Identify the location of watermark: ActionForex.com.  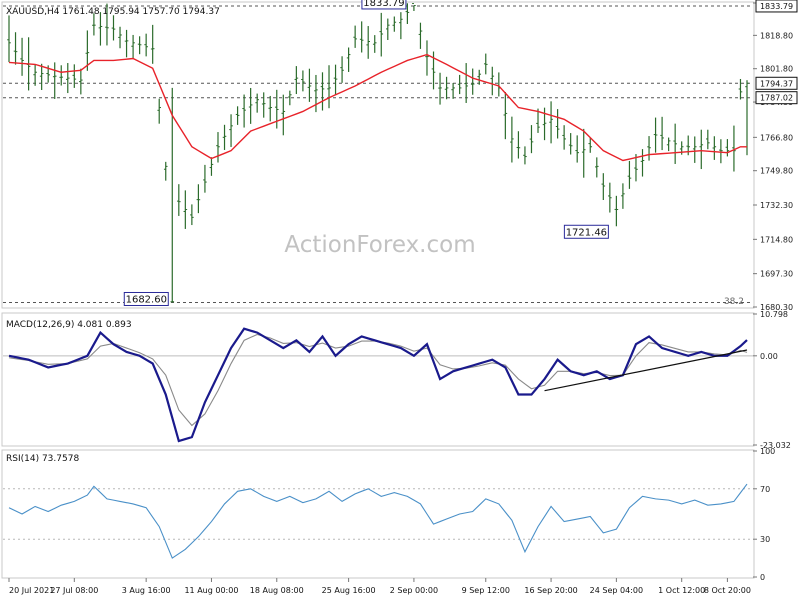
(379, 245).